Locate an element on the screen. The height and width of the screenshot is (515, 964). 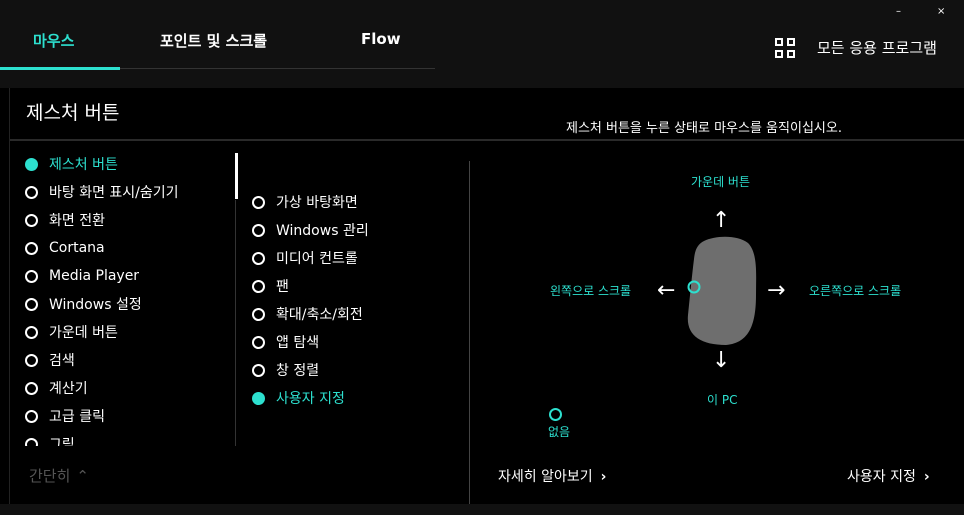
option-label: 사용자 지정 is located at coordinates (310, 399).